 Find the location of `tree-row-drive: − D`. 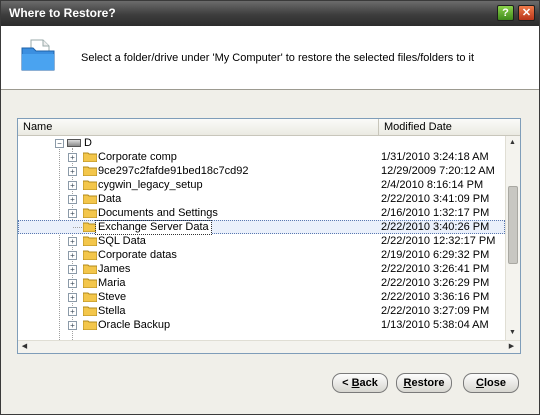

tree-row-drive: − D is located at coordinates (261, 143).